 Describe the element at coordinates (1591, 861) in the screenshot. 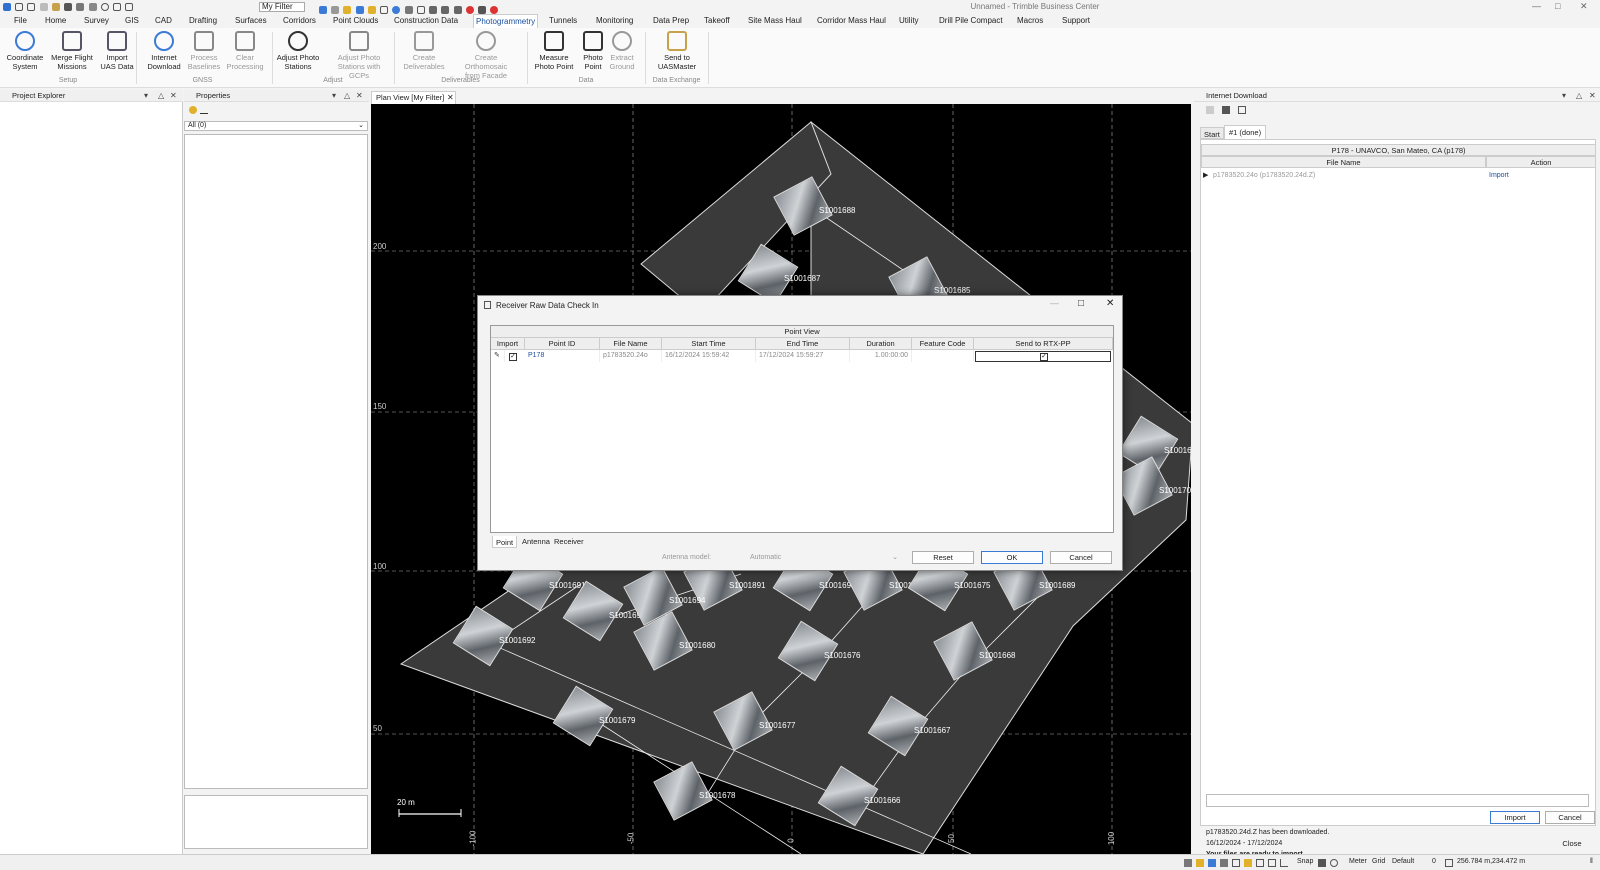

I see `resize-grip-icon: ‖` at that location.